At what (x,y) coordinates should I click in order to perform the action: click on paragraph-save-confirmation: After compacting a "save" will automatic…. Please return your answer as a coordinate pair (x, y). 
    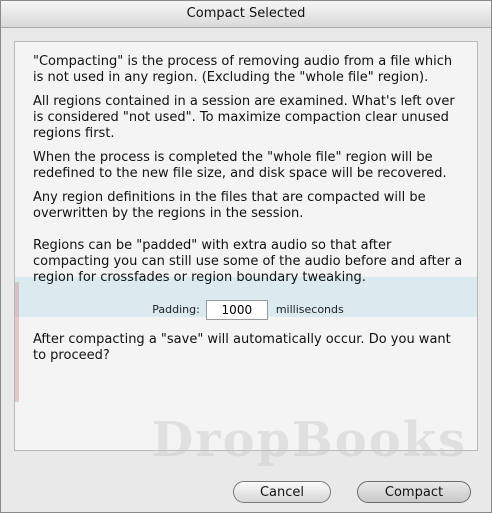
    Looking at the image, I should click on (242, 347).